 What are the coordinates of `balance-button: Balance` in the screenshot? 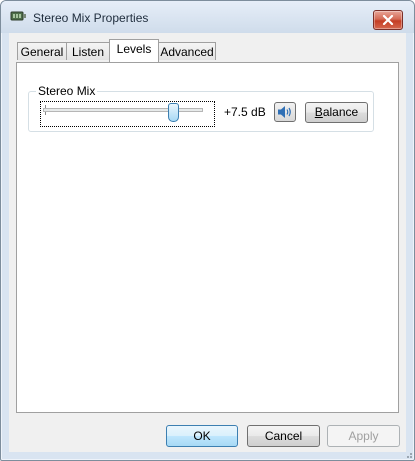 It's located at (336, 112).